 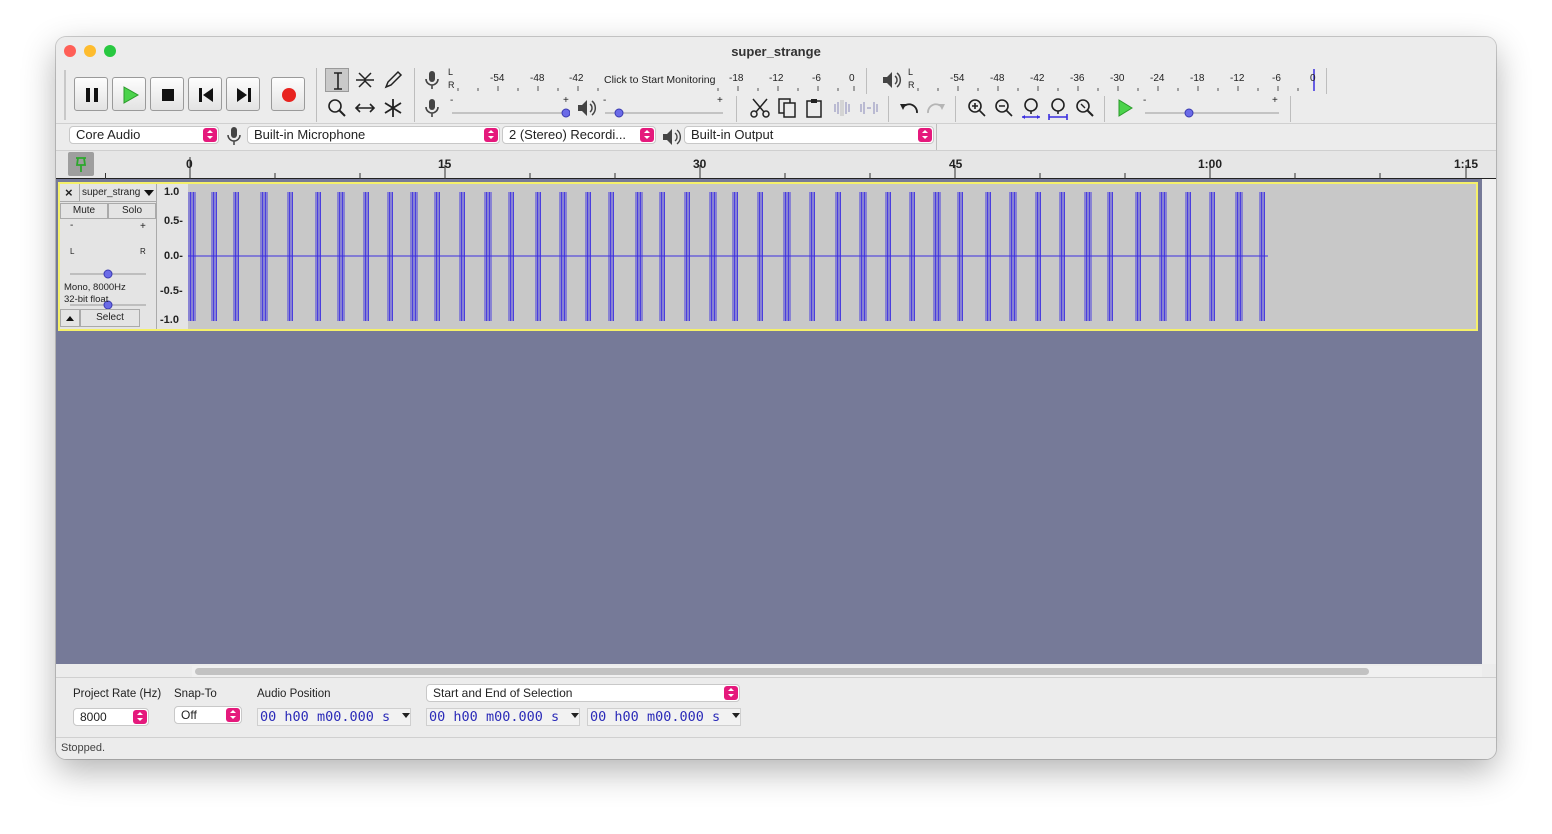 I want to click on snap-to-dropdown: Off, so click(x=208, y=715).